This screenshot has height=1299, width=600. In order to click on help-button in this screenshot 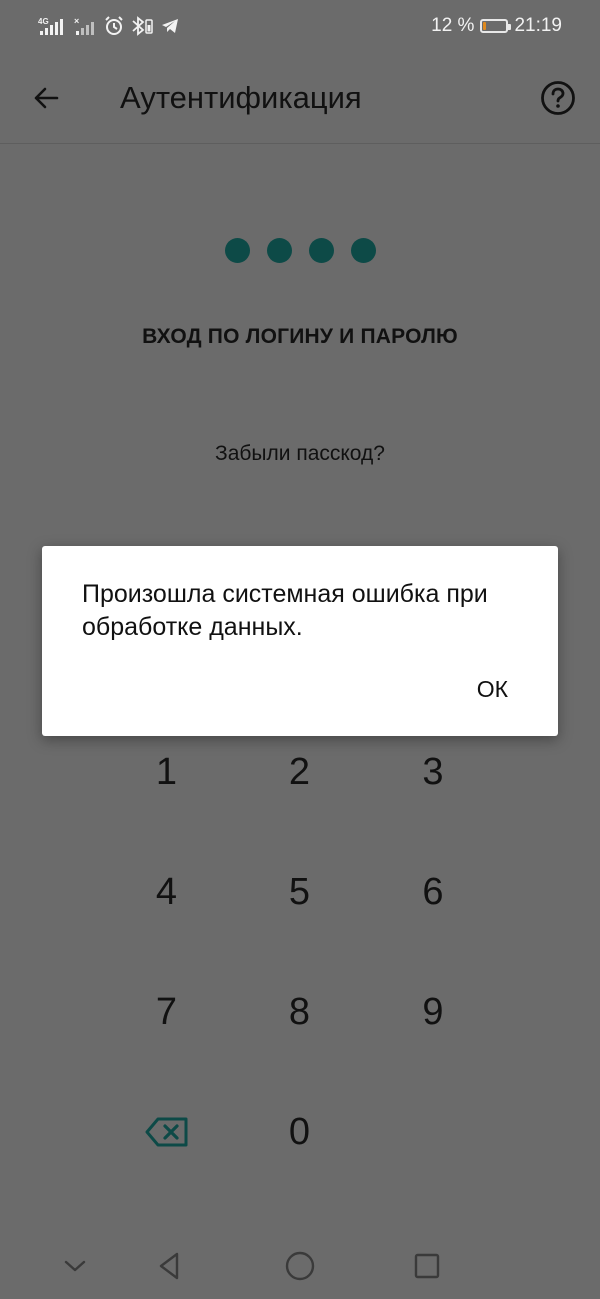, I will do `click(558, 98)`.